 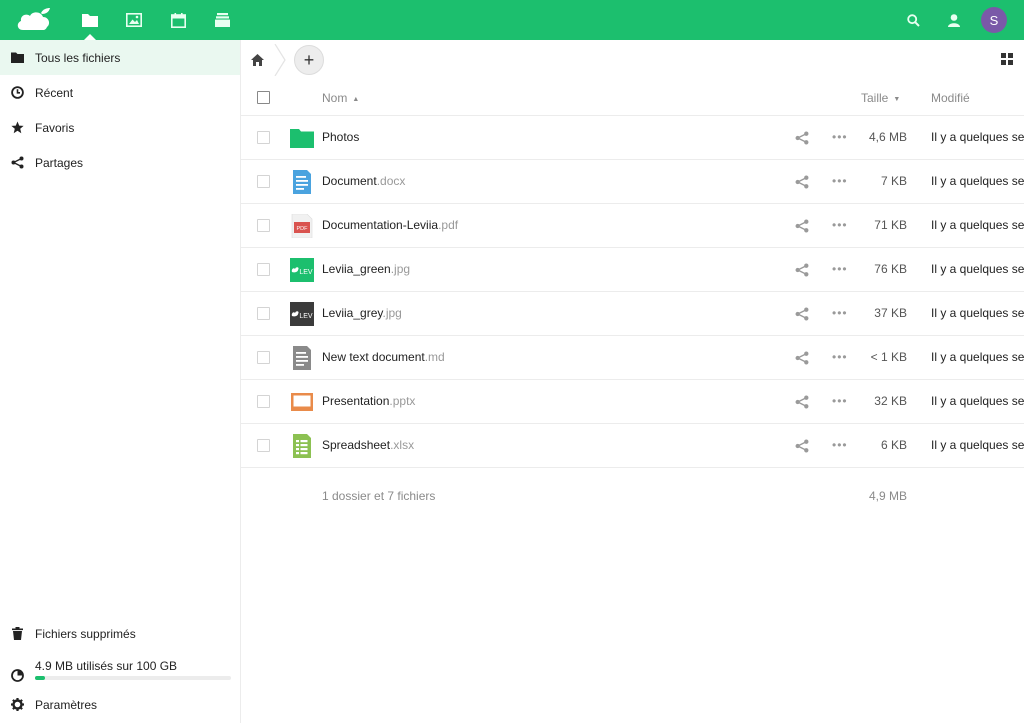 What do you see at coordinates (893, 445) in the screenshot?
I see `file-size: 6 KB` at bounding box center [893, 445].